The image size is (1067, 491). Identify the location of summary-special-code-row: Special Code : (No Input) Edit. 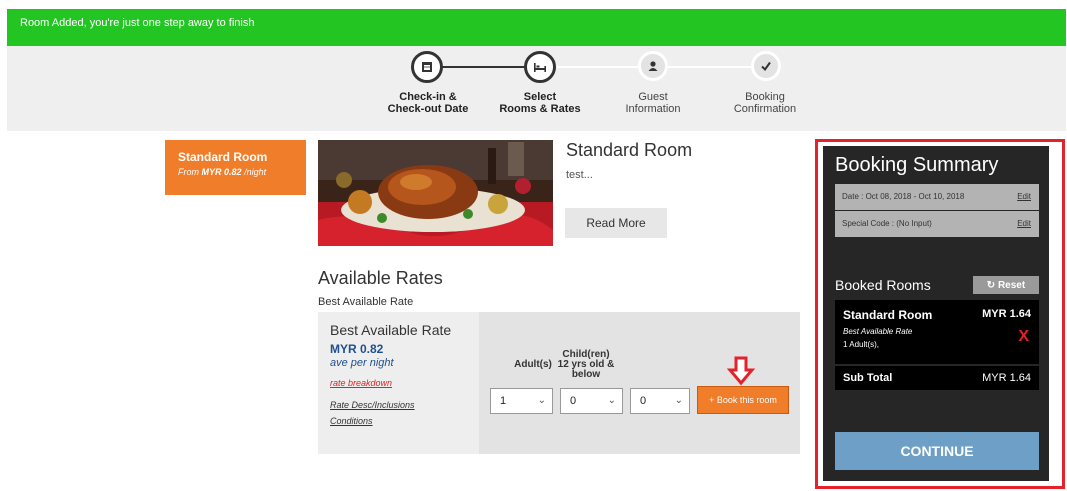
(937, 224).